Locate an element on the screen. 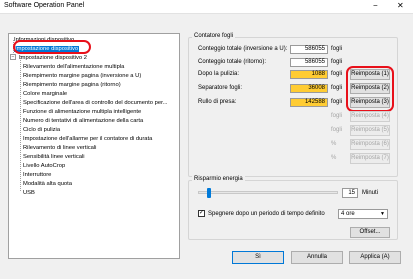  tree-item-label: Interruttore is located at coordinates (37, 175).